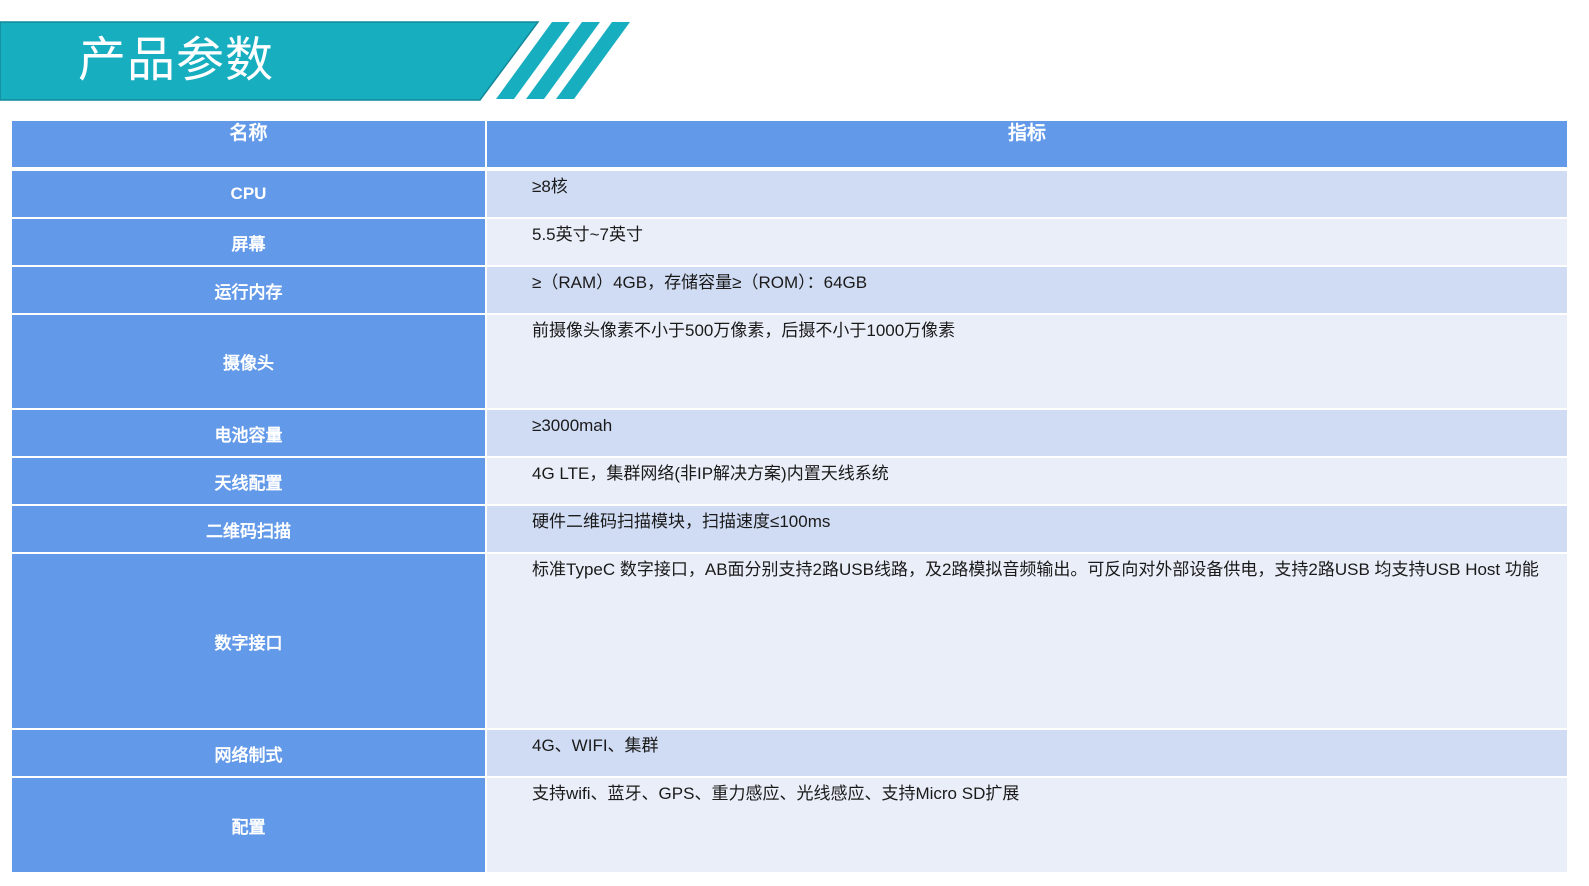 This screenshot has width=1589, height=886. I want to click on table-row: 配置 支持wifi、蓝牙、GPS、重力感应、光线感应、支持Micro SD扩展, so click(789, 825).